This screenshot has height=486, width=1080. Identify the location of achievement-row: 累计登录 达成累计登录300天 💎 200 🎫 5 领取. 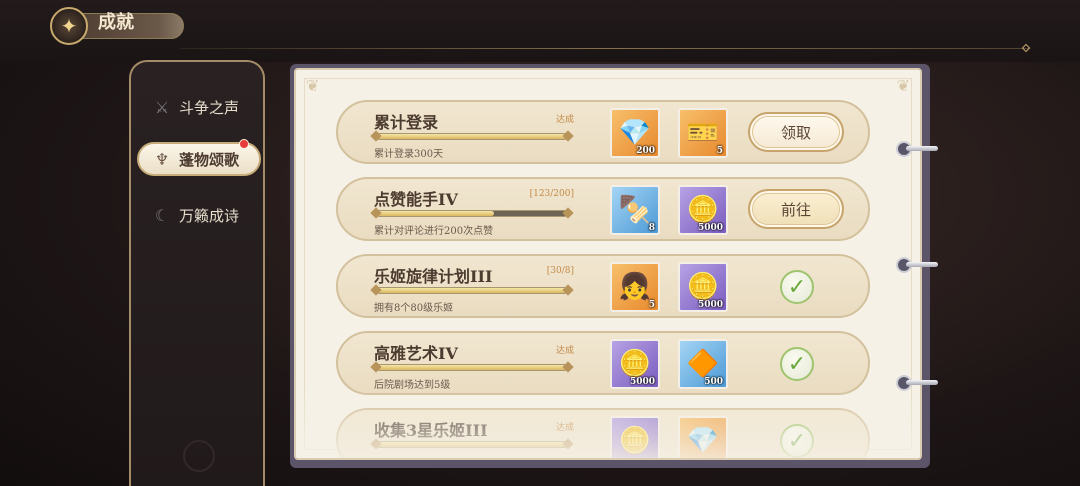
(603, 132).